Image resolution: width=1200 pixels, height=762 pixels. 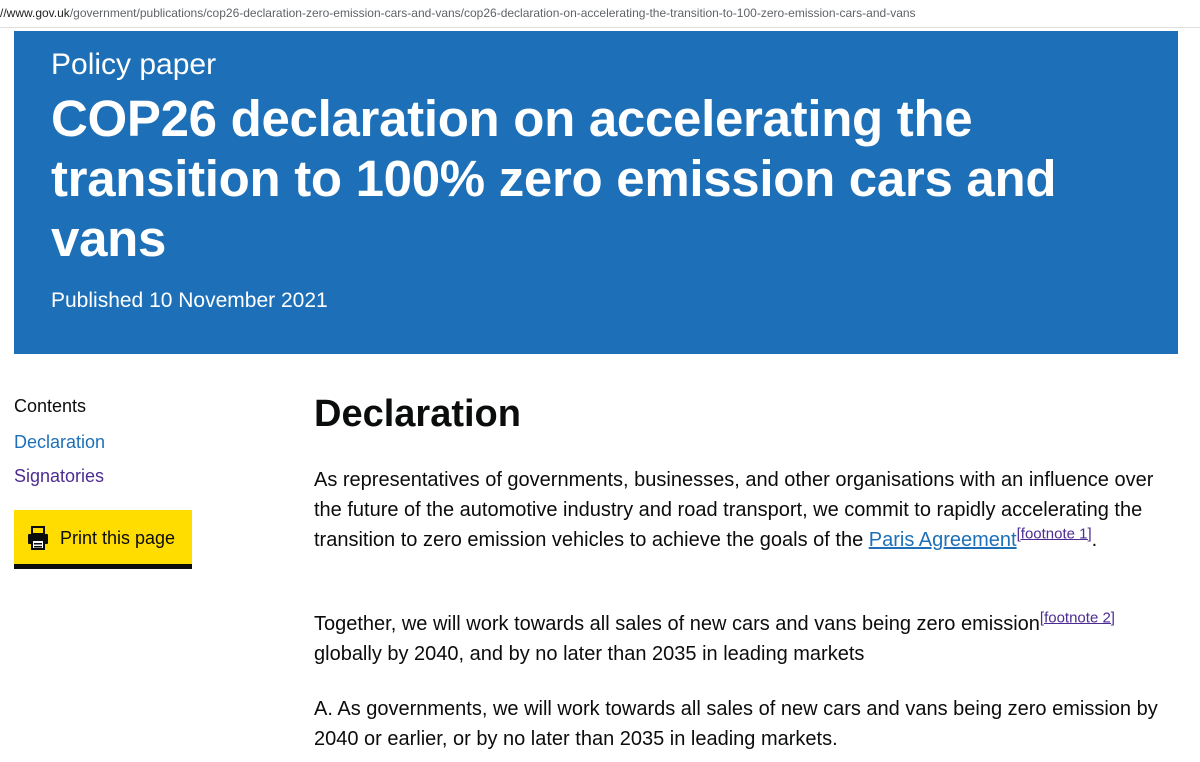 What do you see at coordinates (38, 538) in the screenshot?
I see `printer-icon` at bounding box center [38, 538].